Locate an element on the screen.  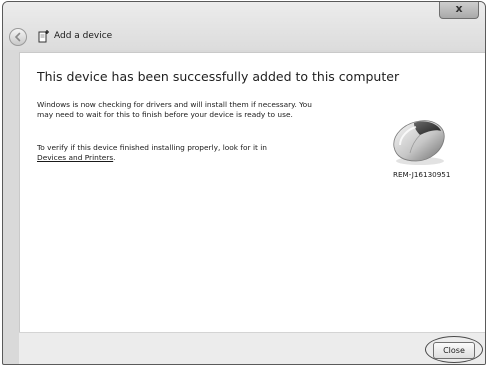
window-title: Add a device is located at coordinates (83, 36).